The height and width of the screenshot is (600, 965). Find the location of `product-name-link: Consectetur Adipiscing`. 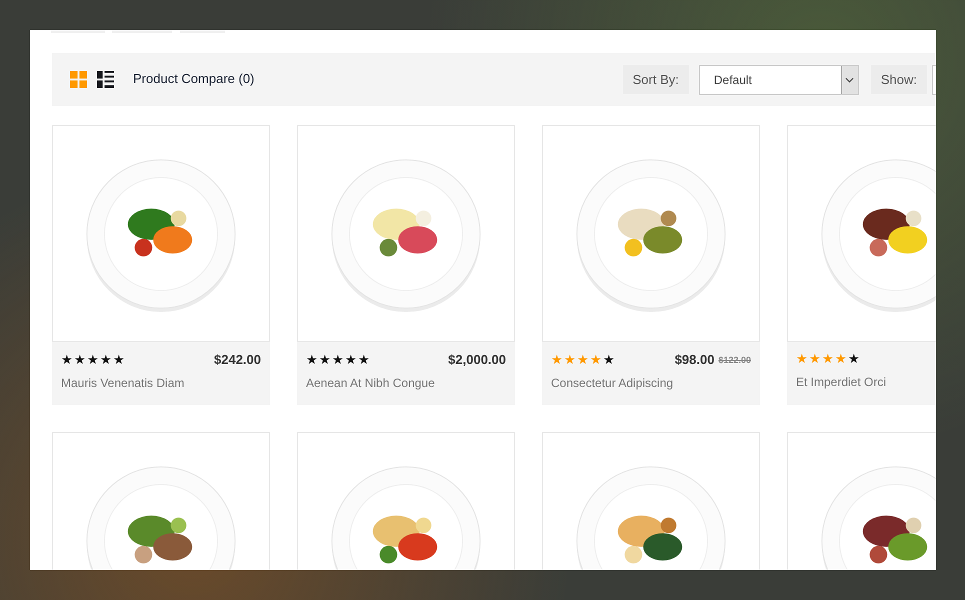

product-name-link: Consectetur Adipiscing is located at coordinates (651, 383).